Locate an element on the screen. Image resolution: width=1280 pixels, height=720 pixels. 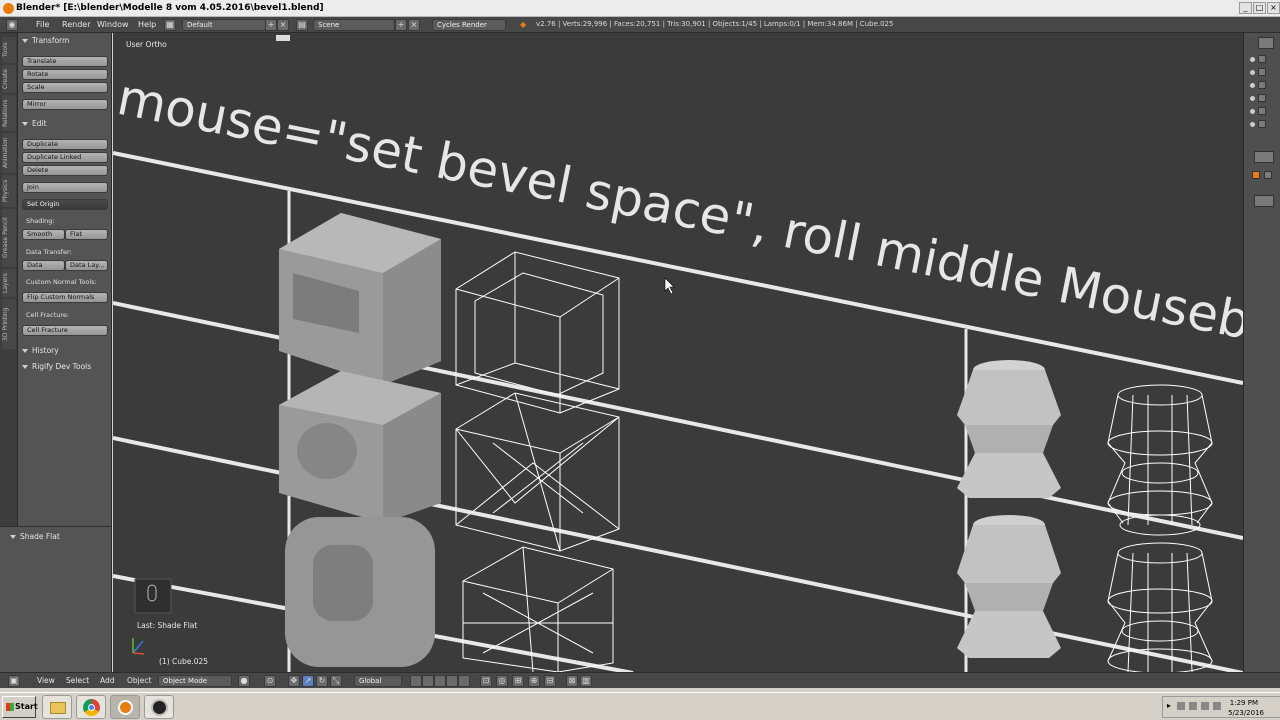
add-layout-icon: + is located at coordinates (271, 25).